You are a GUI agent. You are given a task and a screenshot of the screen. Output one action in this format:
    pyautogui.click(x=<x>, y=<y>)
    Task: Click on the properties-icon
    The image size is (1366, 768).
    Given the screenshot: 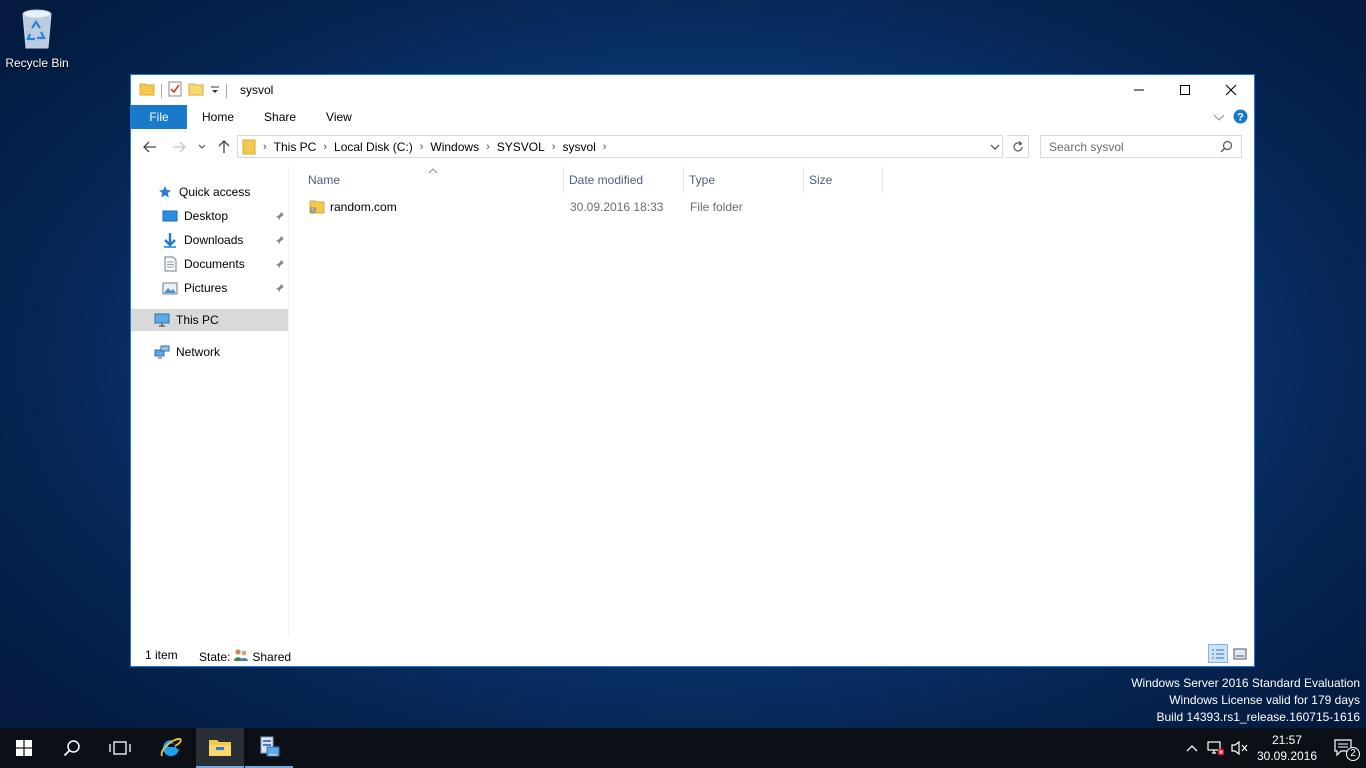 What is the action you would take?
    pyautogui.click(x=175, y=90)
    